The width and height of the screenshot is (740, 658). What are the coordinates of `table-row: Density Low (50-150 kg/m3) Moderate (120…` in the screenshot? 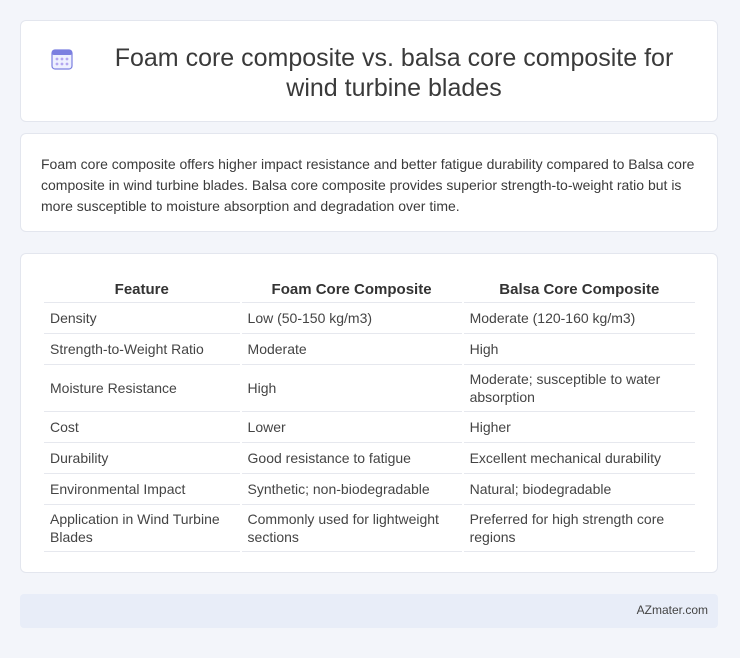 It's located at (369, 318).